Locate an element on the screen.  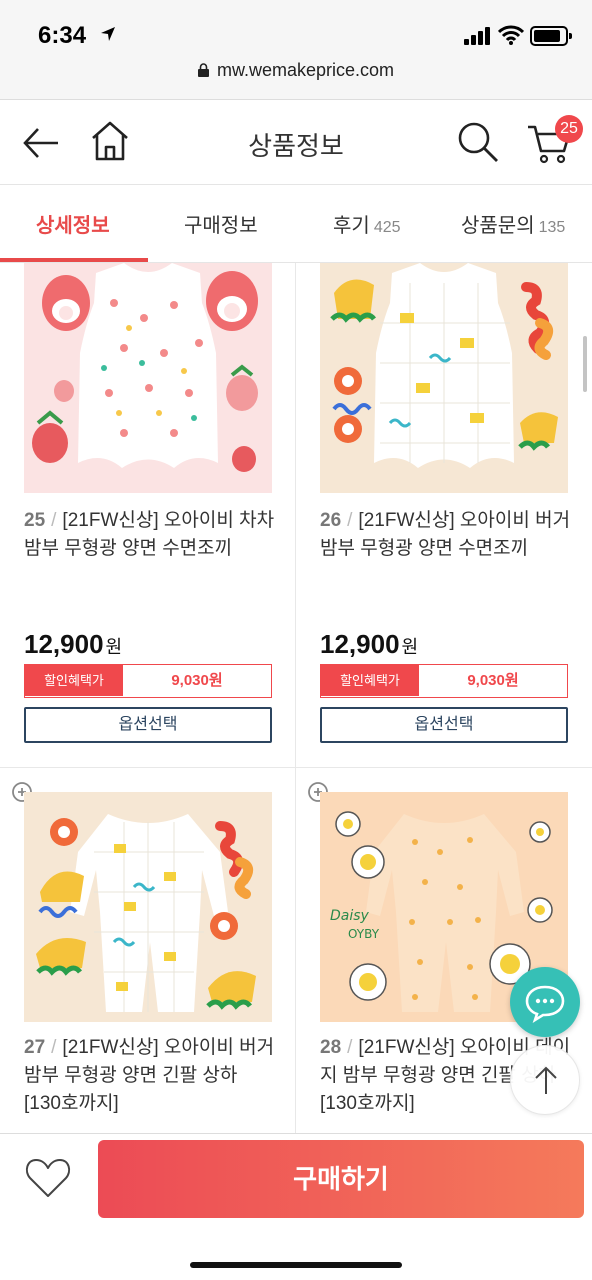
tab-questions: 상품문의 135 is located at coordinates (513, 223).